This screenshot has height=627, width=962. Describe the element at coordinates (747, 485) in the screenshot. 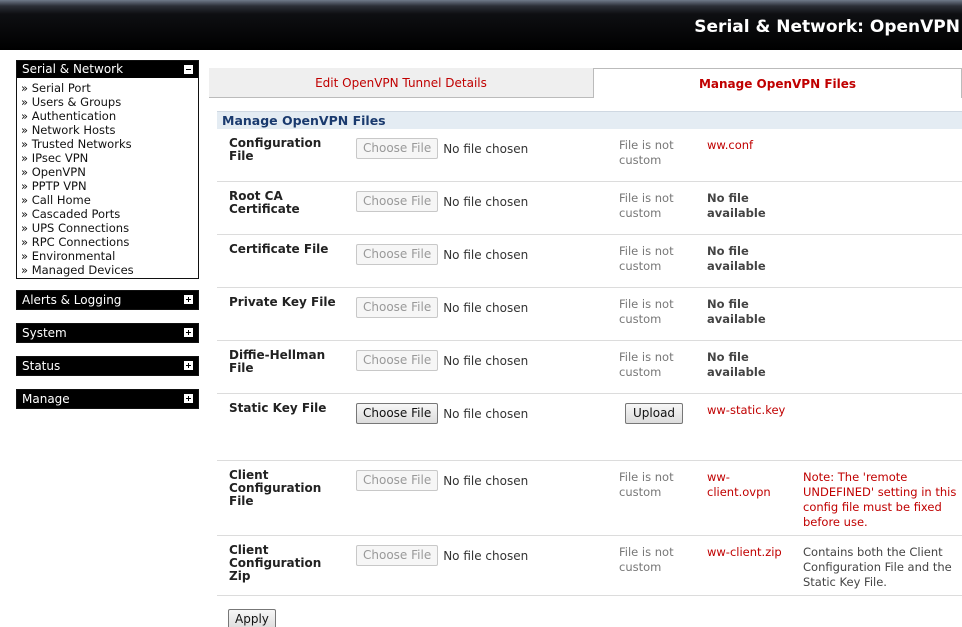

I see `file-link: ww-client.ovpn` at that location.